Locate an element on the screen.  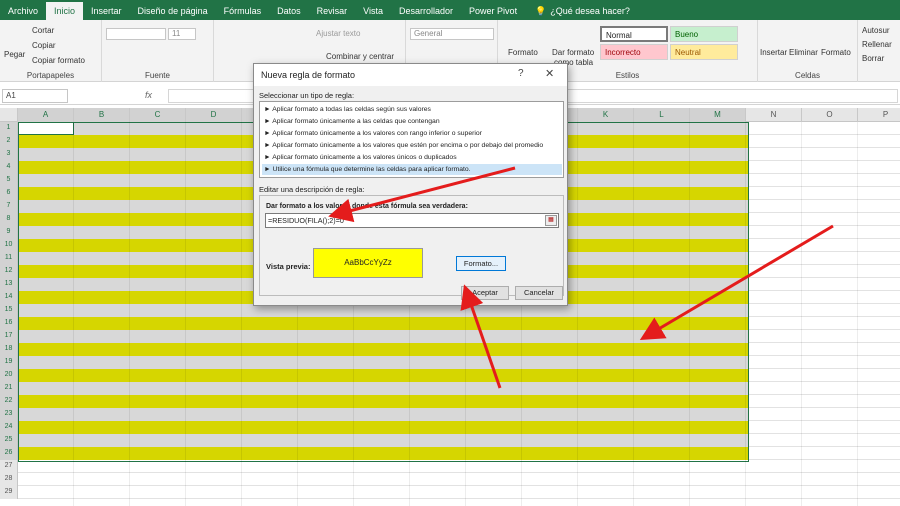
column-header-d: D is located at coordinates (214, 115).